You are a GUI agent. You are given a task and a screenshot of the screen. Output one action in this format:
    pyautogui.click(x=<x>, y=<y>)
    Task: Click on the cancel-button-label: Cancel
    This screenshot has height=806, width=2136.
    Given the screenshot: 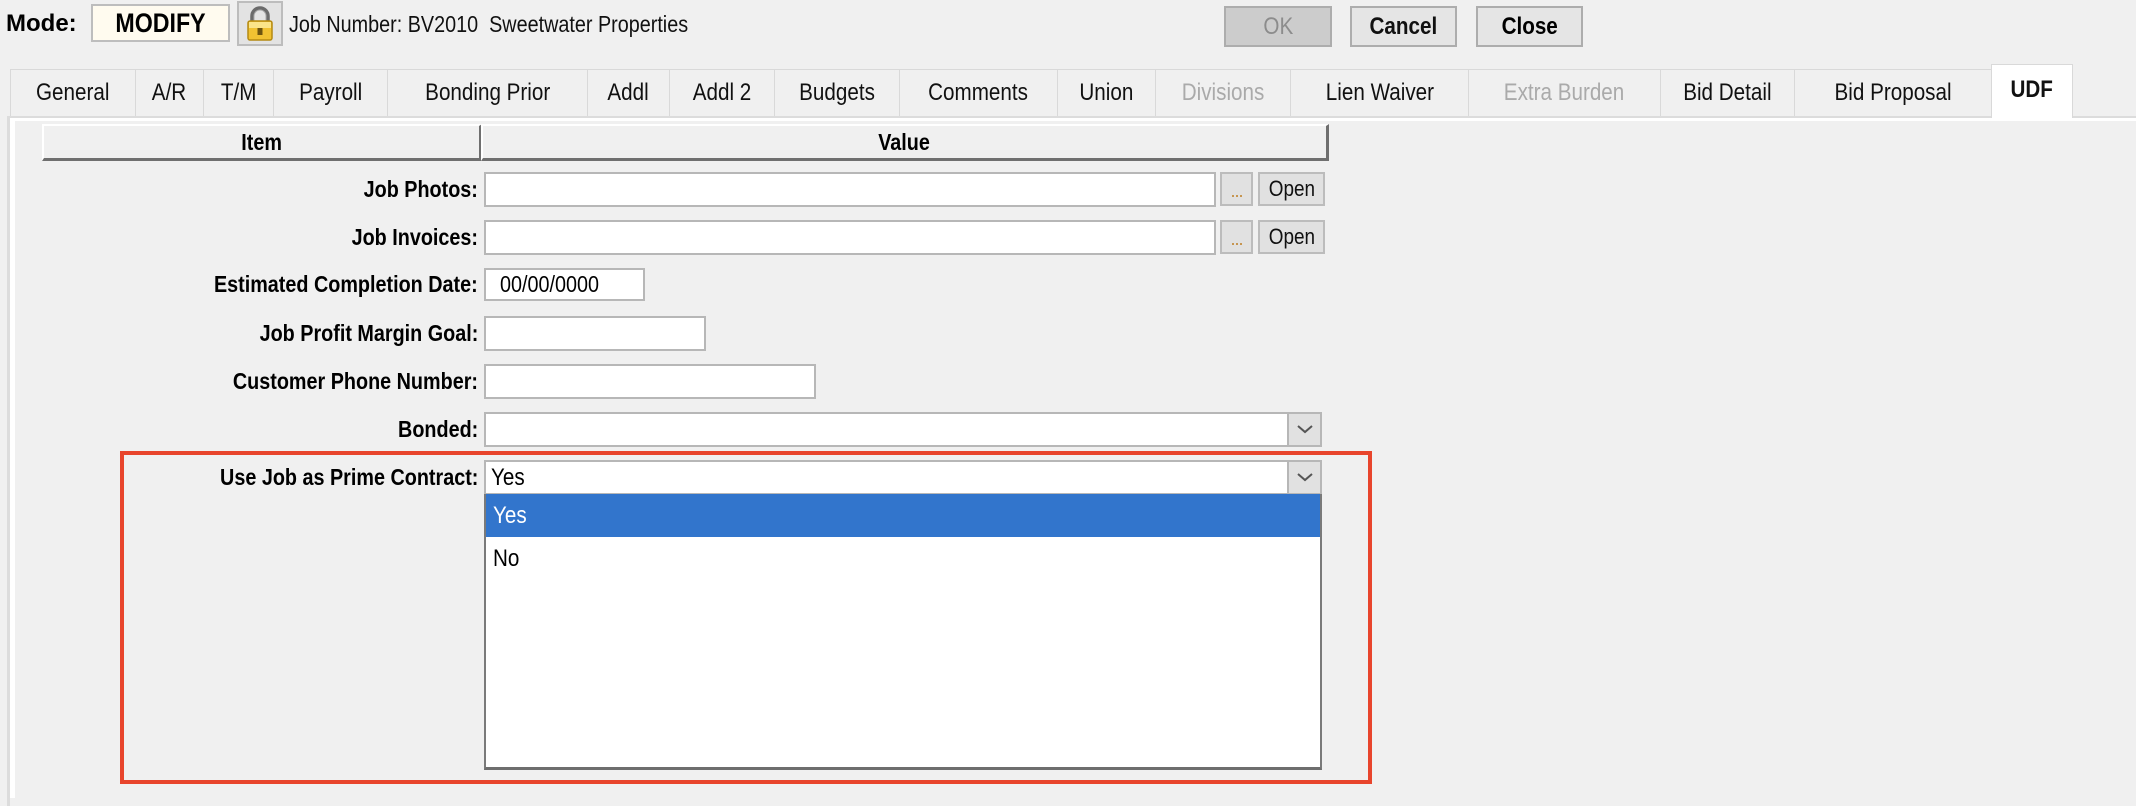 What is the action you would take?
    pyautogui.click(x=1403, y=26)
    